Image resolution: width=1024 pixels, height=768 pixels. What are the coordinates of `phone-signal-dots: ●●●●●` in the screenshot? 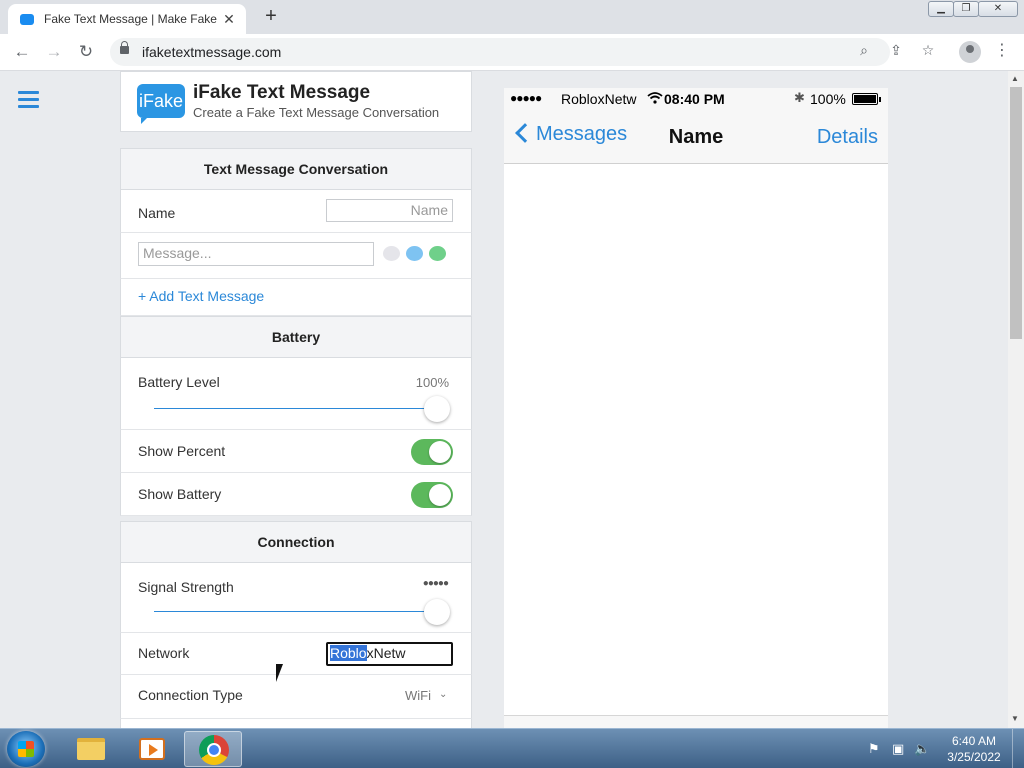 It's located at (526, 98).